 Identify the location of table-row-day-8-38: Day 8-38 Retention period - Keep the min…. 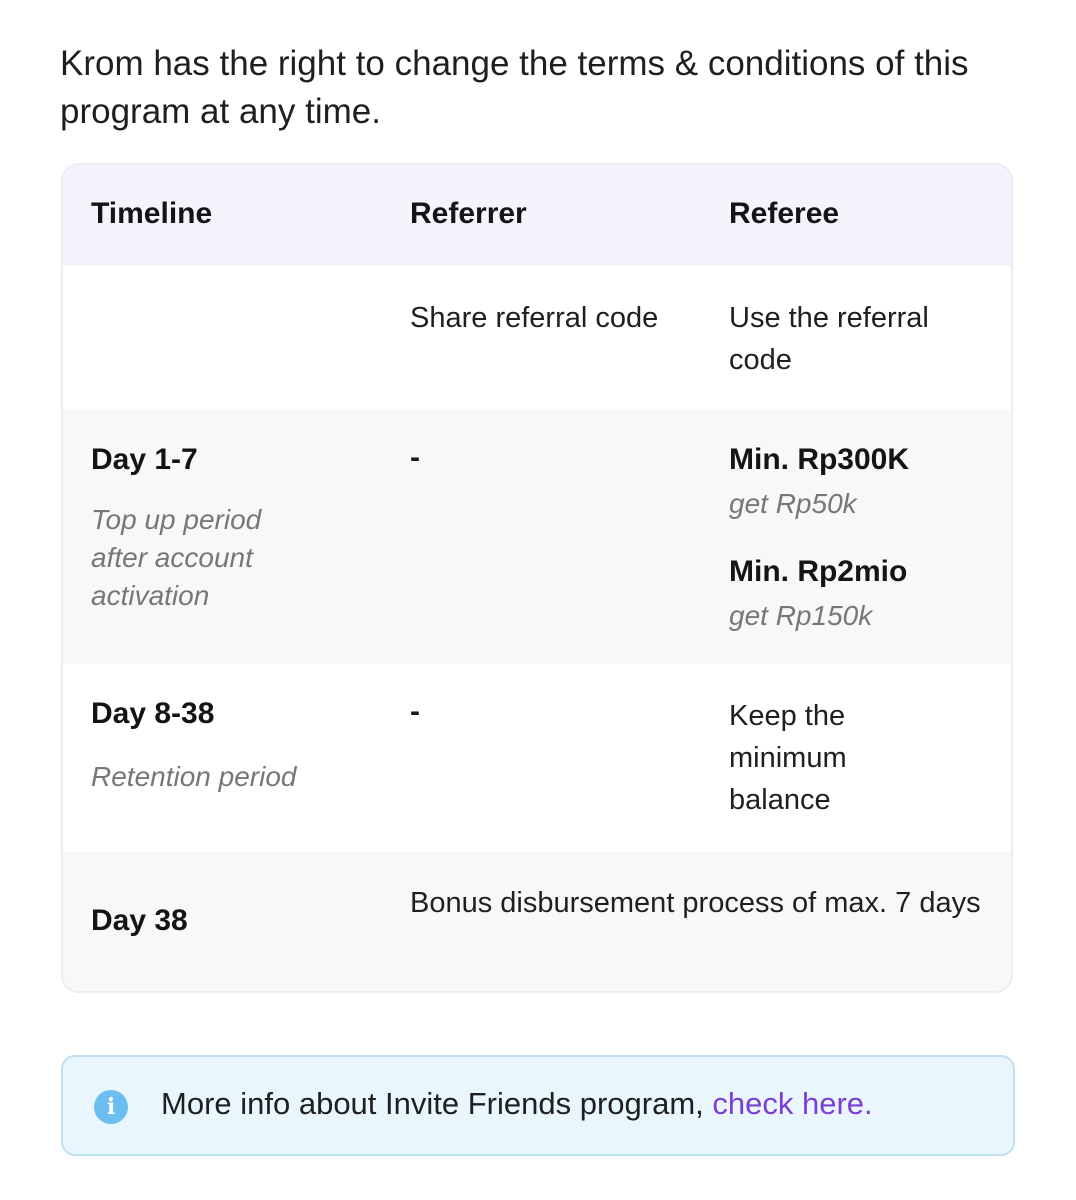
(537, 758).